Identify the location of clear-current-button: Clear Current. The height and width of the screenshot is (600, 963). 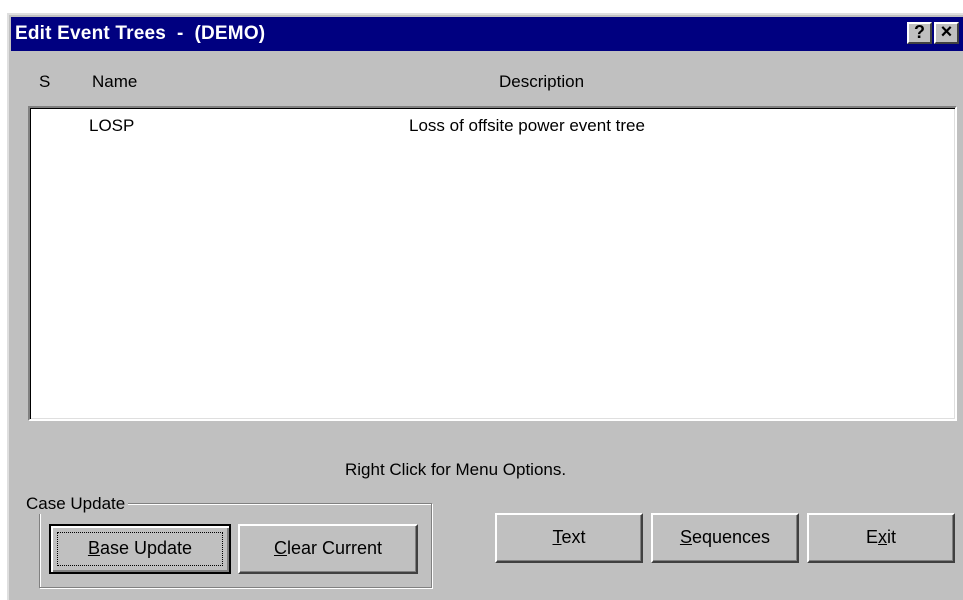
(328, 549).